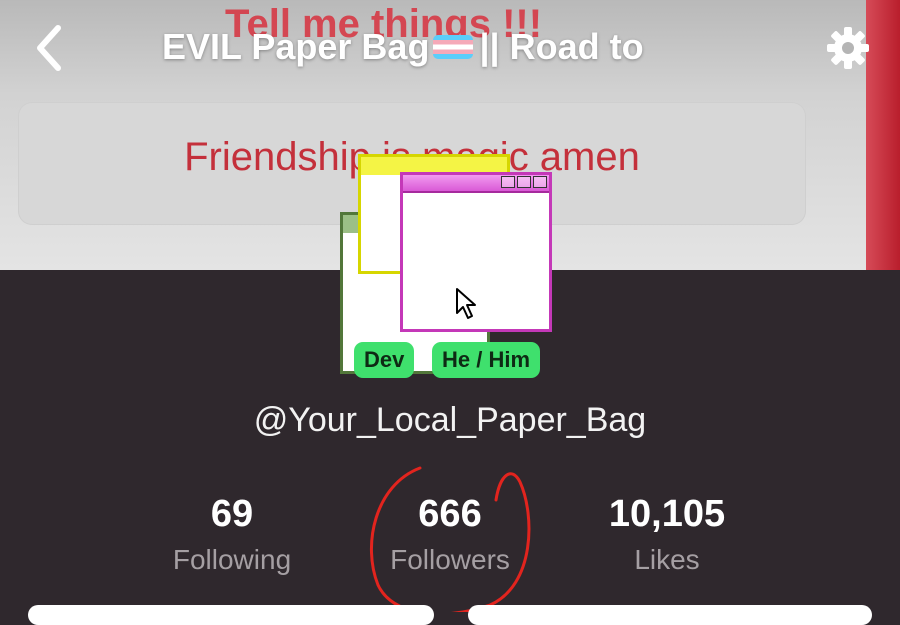  What do you see at coordinates (667, 514) in the screenshot?
I see `stat-likes-value: 10,105` at bounding box center [667, 514].